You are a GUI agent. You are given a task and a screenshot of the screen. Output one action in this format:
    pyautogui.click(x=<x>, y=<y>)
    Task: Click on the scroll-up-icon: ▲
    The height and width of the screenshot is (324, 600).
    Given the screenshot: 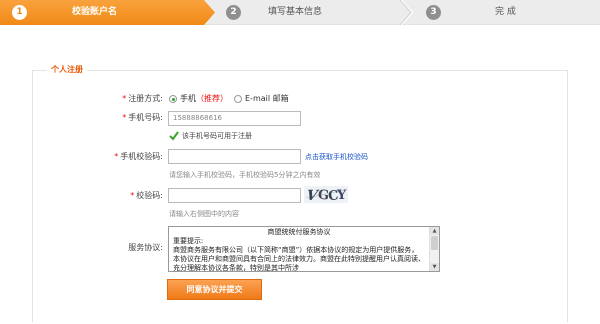 What is the action you would take?
    pyautogui.click(x=434, y=231)
    